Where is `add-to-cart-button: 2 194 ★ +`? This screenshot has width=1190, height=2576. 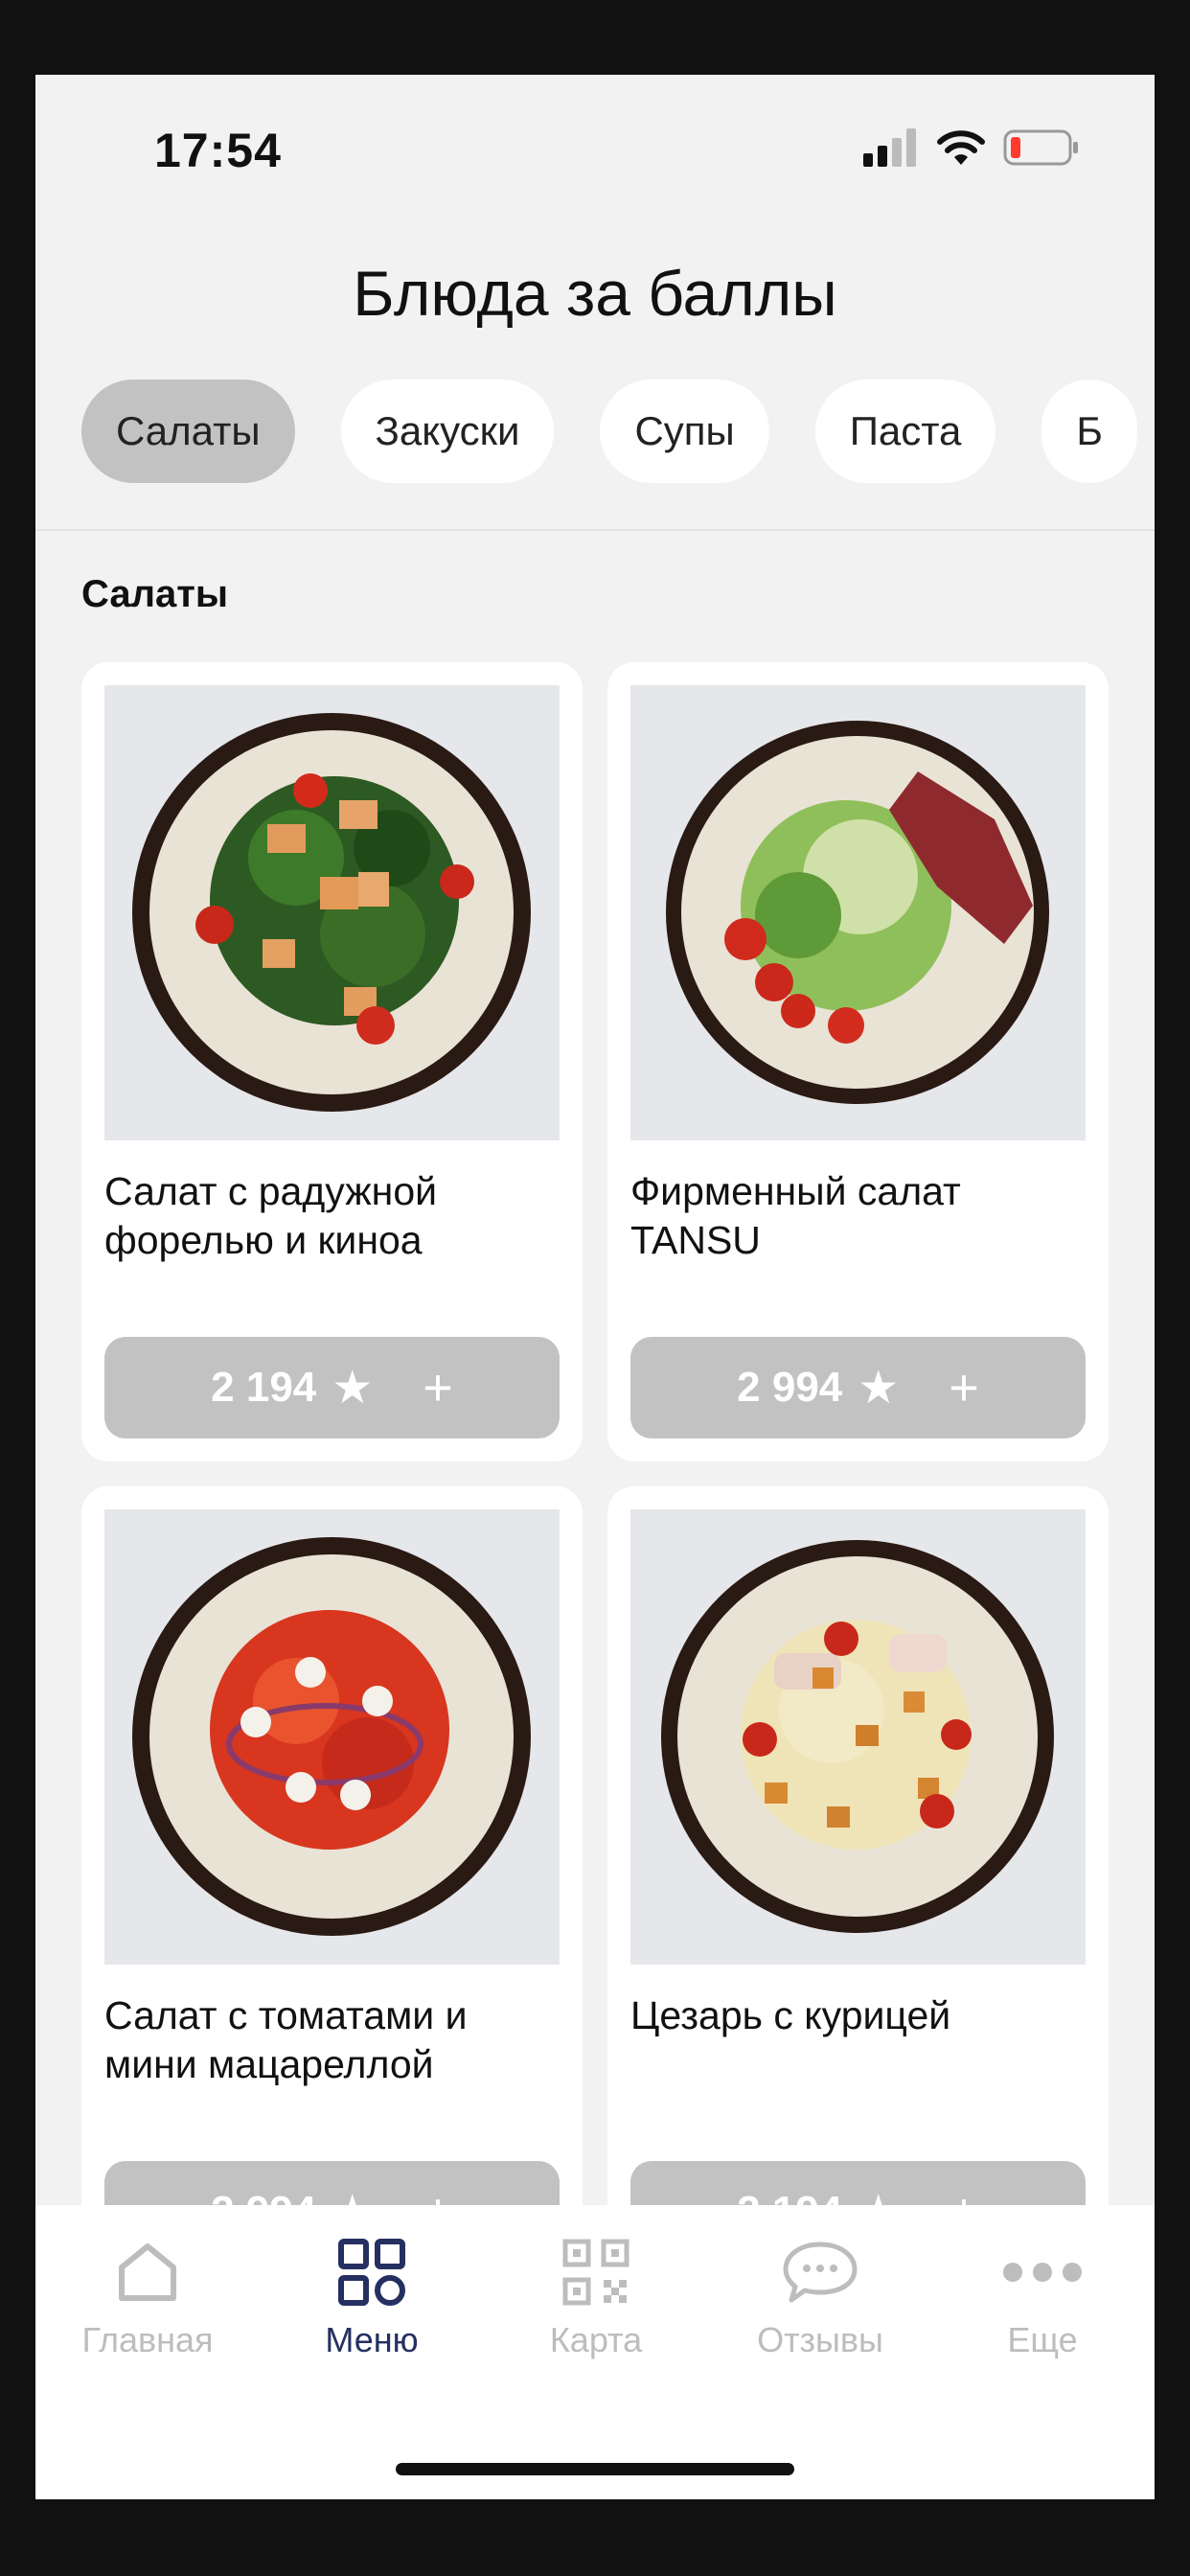
add-to-cart-button: 2 194 ★ + is located at coordinates (332, 1387).